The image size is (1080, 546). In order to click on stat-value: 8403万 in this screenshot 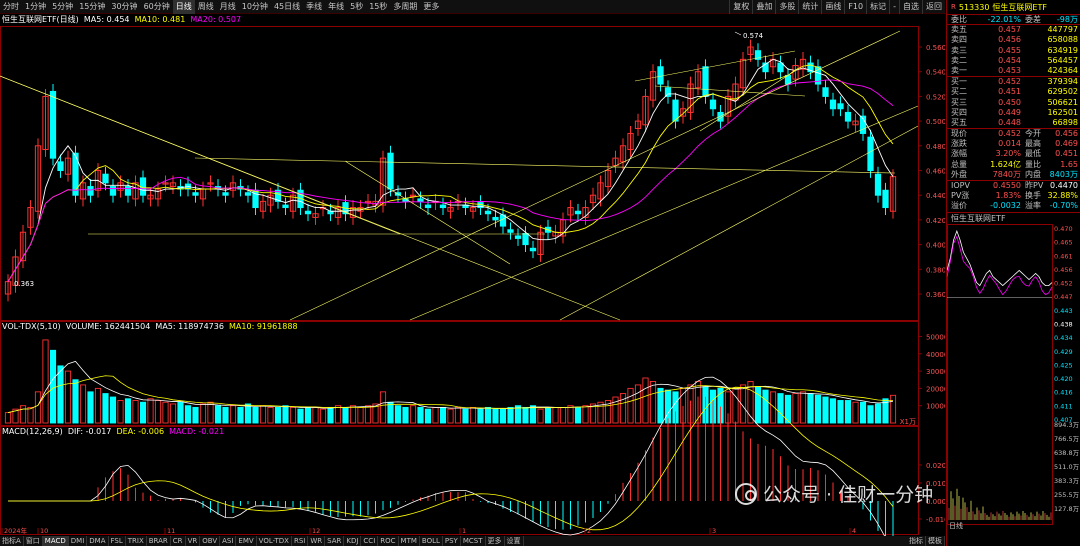, I will do `click(1063, 174)`.